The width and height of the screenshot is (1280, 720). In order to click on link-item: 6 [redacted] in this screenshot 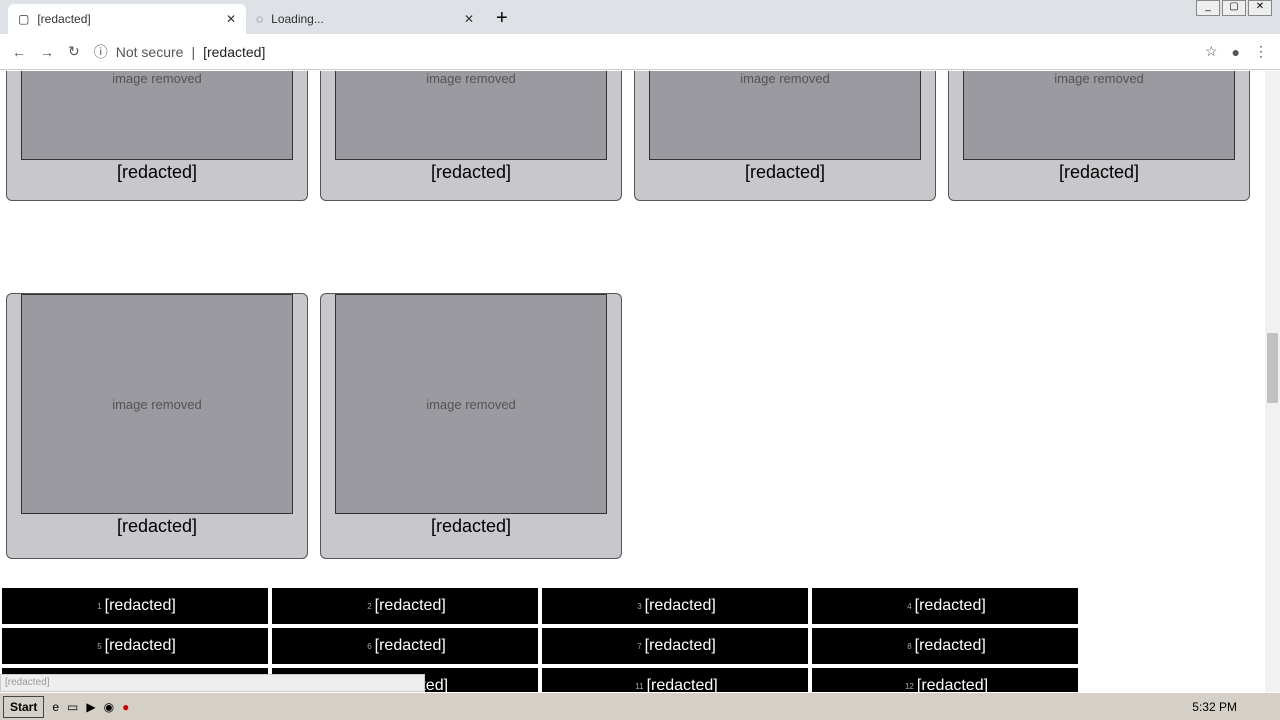, I will do `click(405, 646)`.